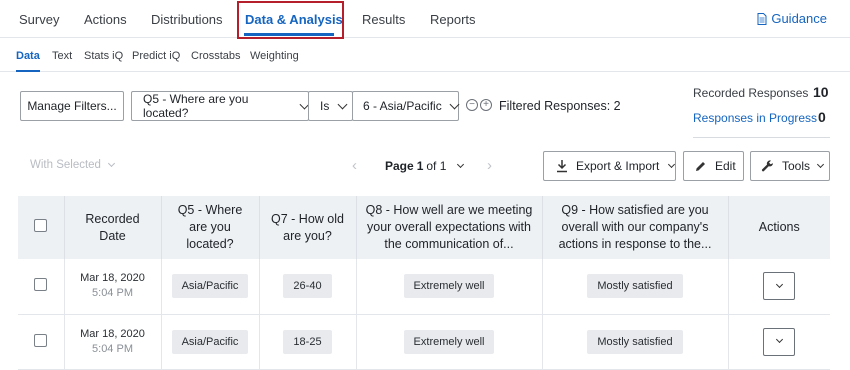 The image size is (850, 370). I want to click on subtab-stats-iq: Stats iQ, so click(103, 56).